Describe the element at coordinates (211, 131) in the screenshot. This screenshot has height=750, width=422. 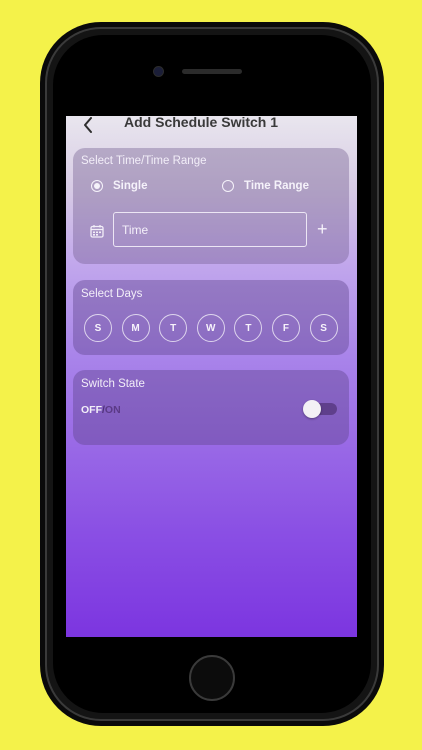
I see `header: Add Schedule Switch 1` at that location.